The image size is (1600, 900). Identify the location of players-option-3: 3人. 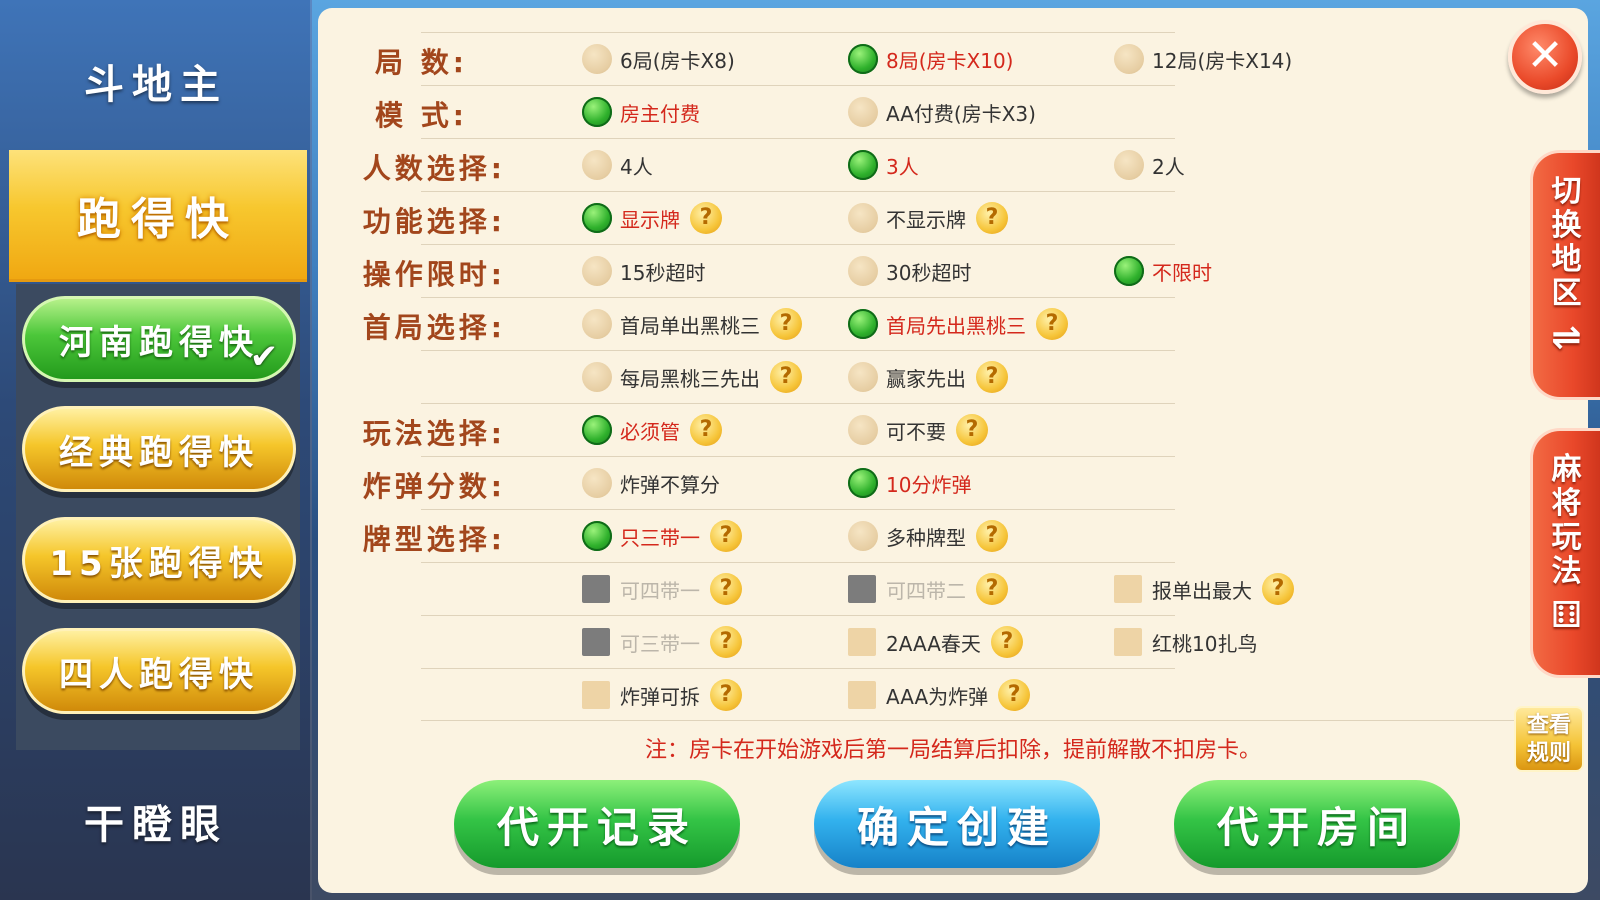
(883, 165).